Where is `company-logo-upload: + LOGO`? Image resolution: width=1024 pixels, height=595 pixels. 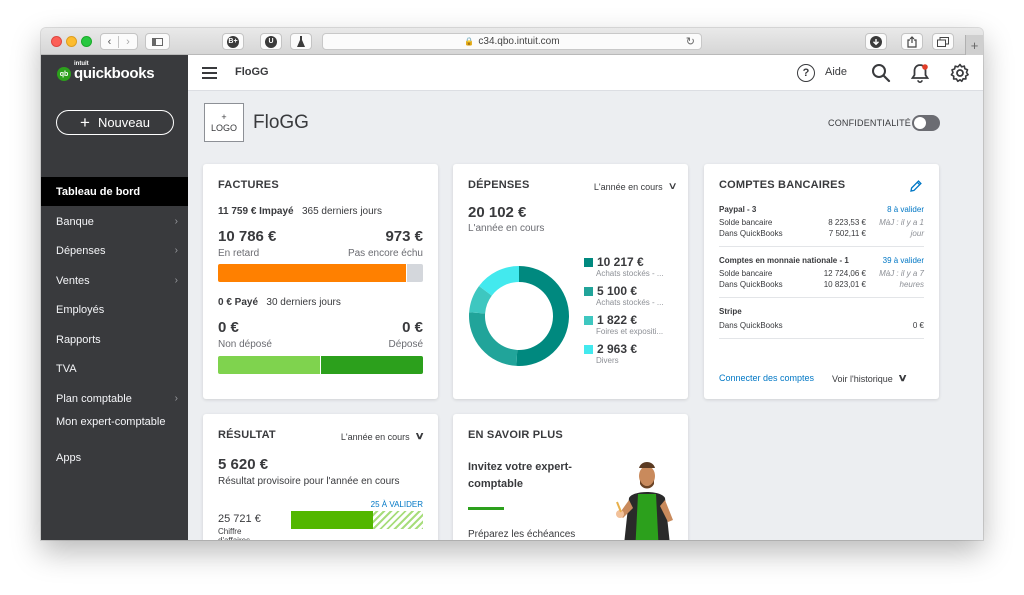
company-logo-upload: + LOGO is located at coordinates (224, 122).